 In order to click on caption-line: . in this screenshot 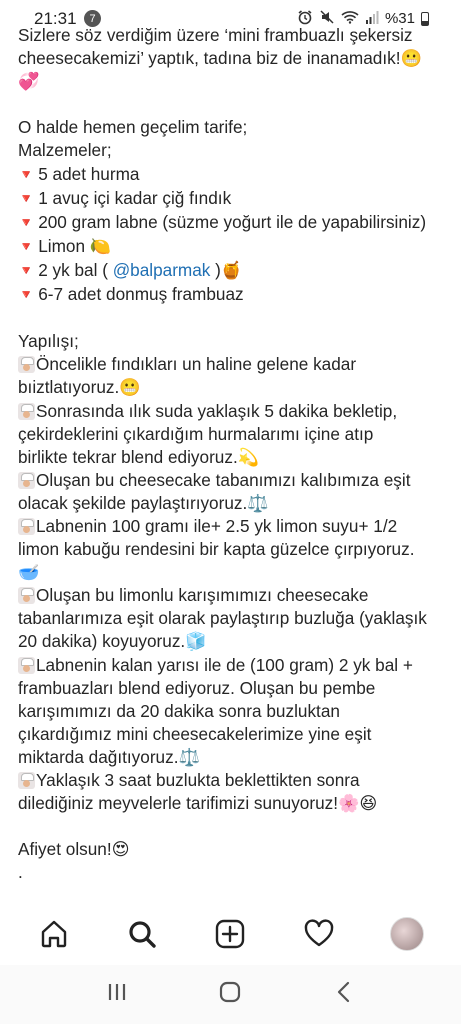, I will do `click(233, 872)`.